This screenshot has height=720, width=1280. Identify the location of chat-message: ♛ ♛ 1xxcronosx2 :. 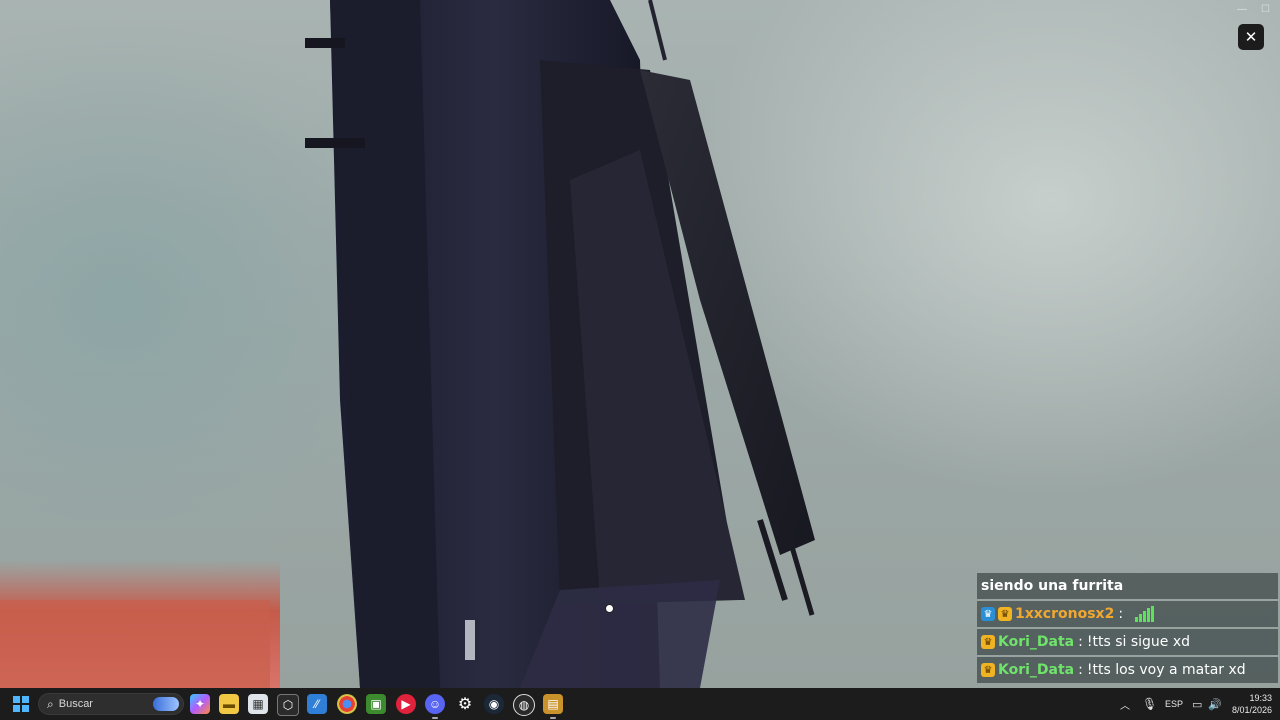
(1127, 614).